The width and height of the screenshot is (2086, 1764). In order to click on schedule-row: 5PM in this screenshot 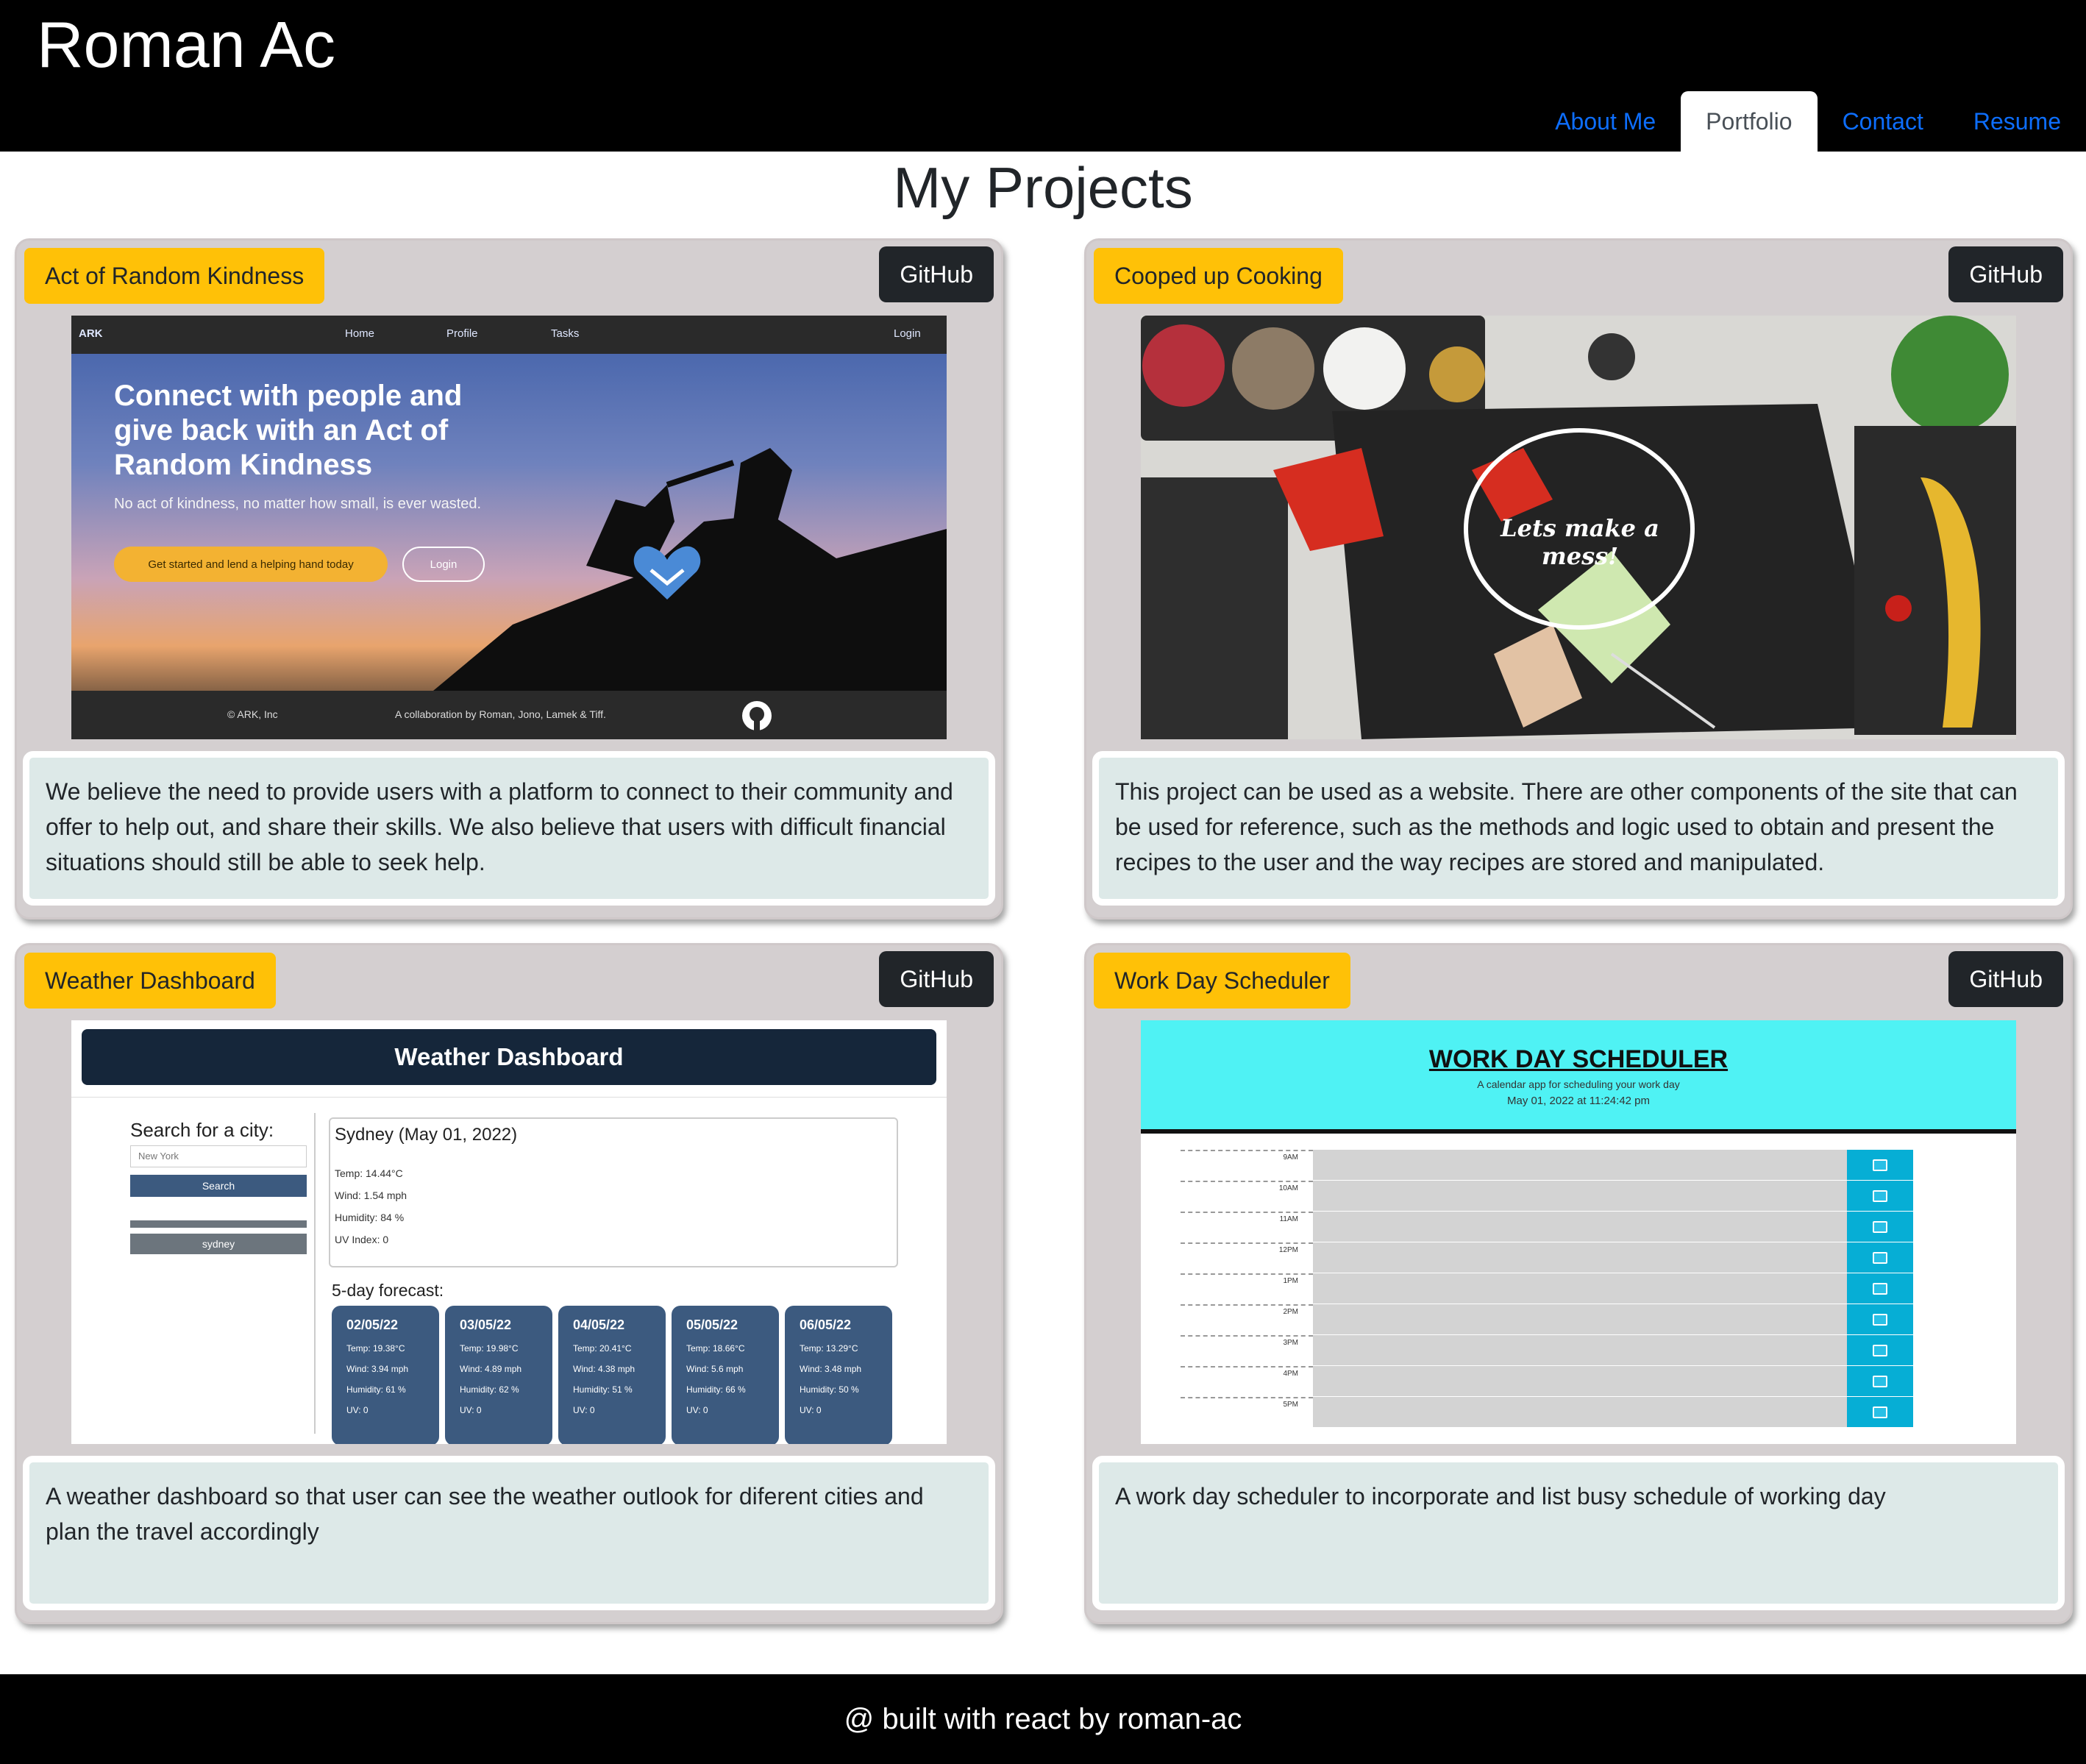, I will do `click(1566, 1412)`.